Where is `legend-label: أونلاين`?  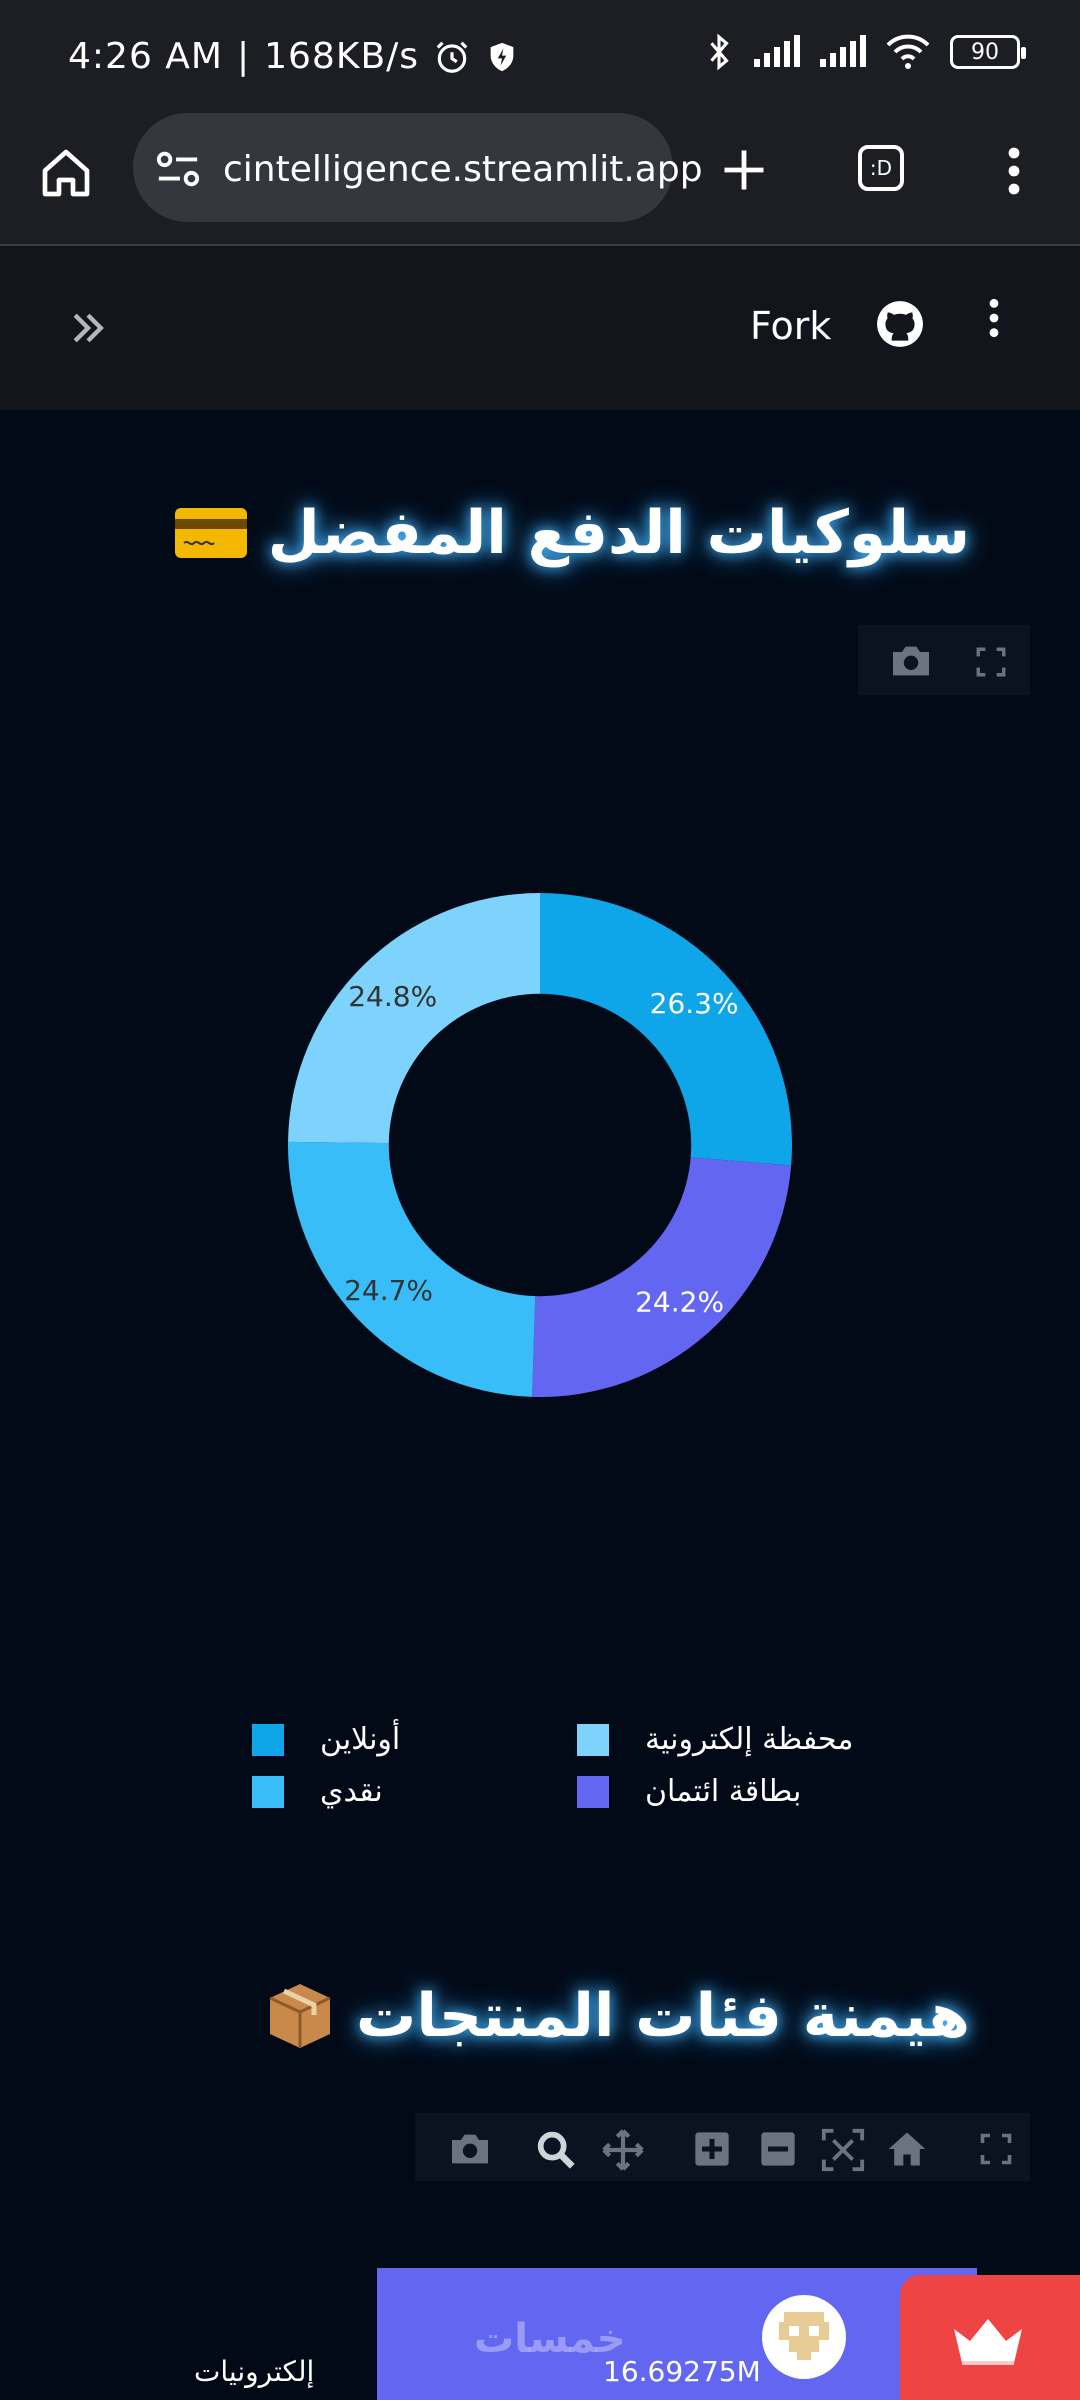 legend-label: أونلاين is located at coordinates (360, 1739).